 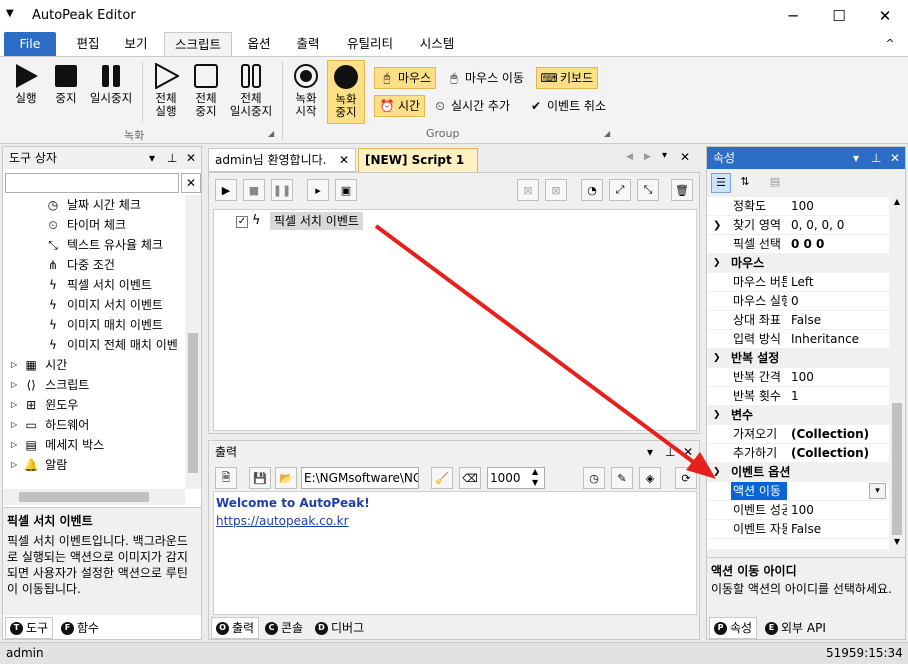 I want to click on new-log-icon: 🗎, so click(x=226, y=478).